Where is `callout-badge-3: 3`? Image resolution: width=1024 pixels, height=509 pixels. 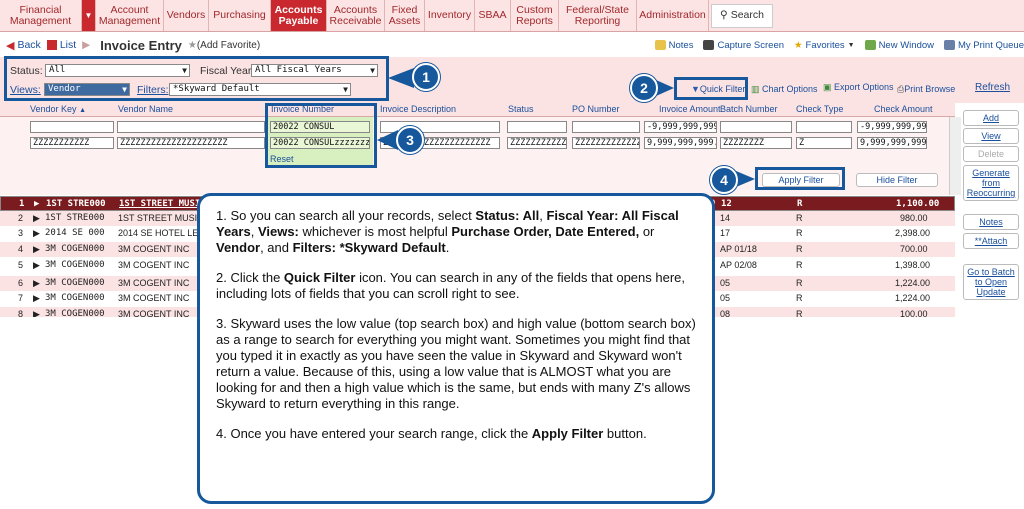
callout-badge-3: 3 is located at coordinates (410, 140).